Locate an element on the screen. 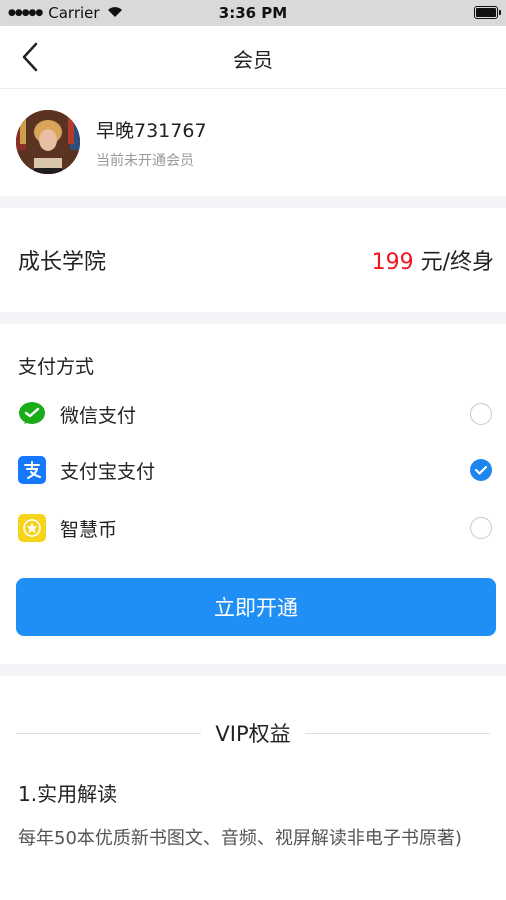 This screenshot has width=506, height=900. status-bar: ●●●●● Carrier 3:36 PM is located at coordinates (253, 13).